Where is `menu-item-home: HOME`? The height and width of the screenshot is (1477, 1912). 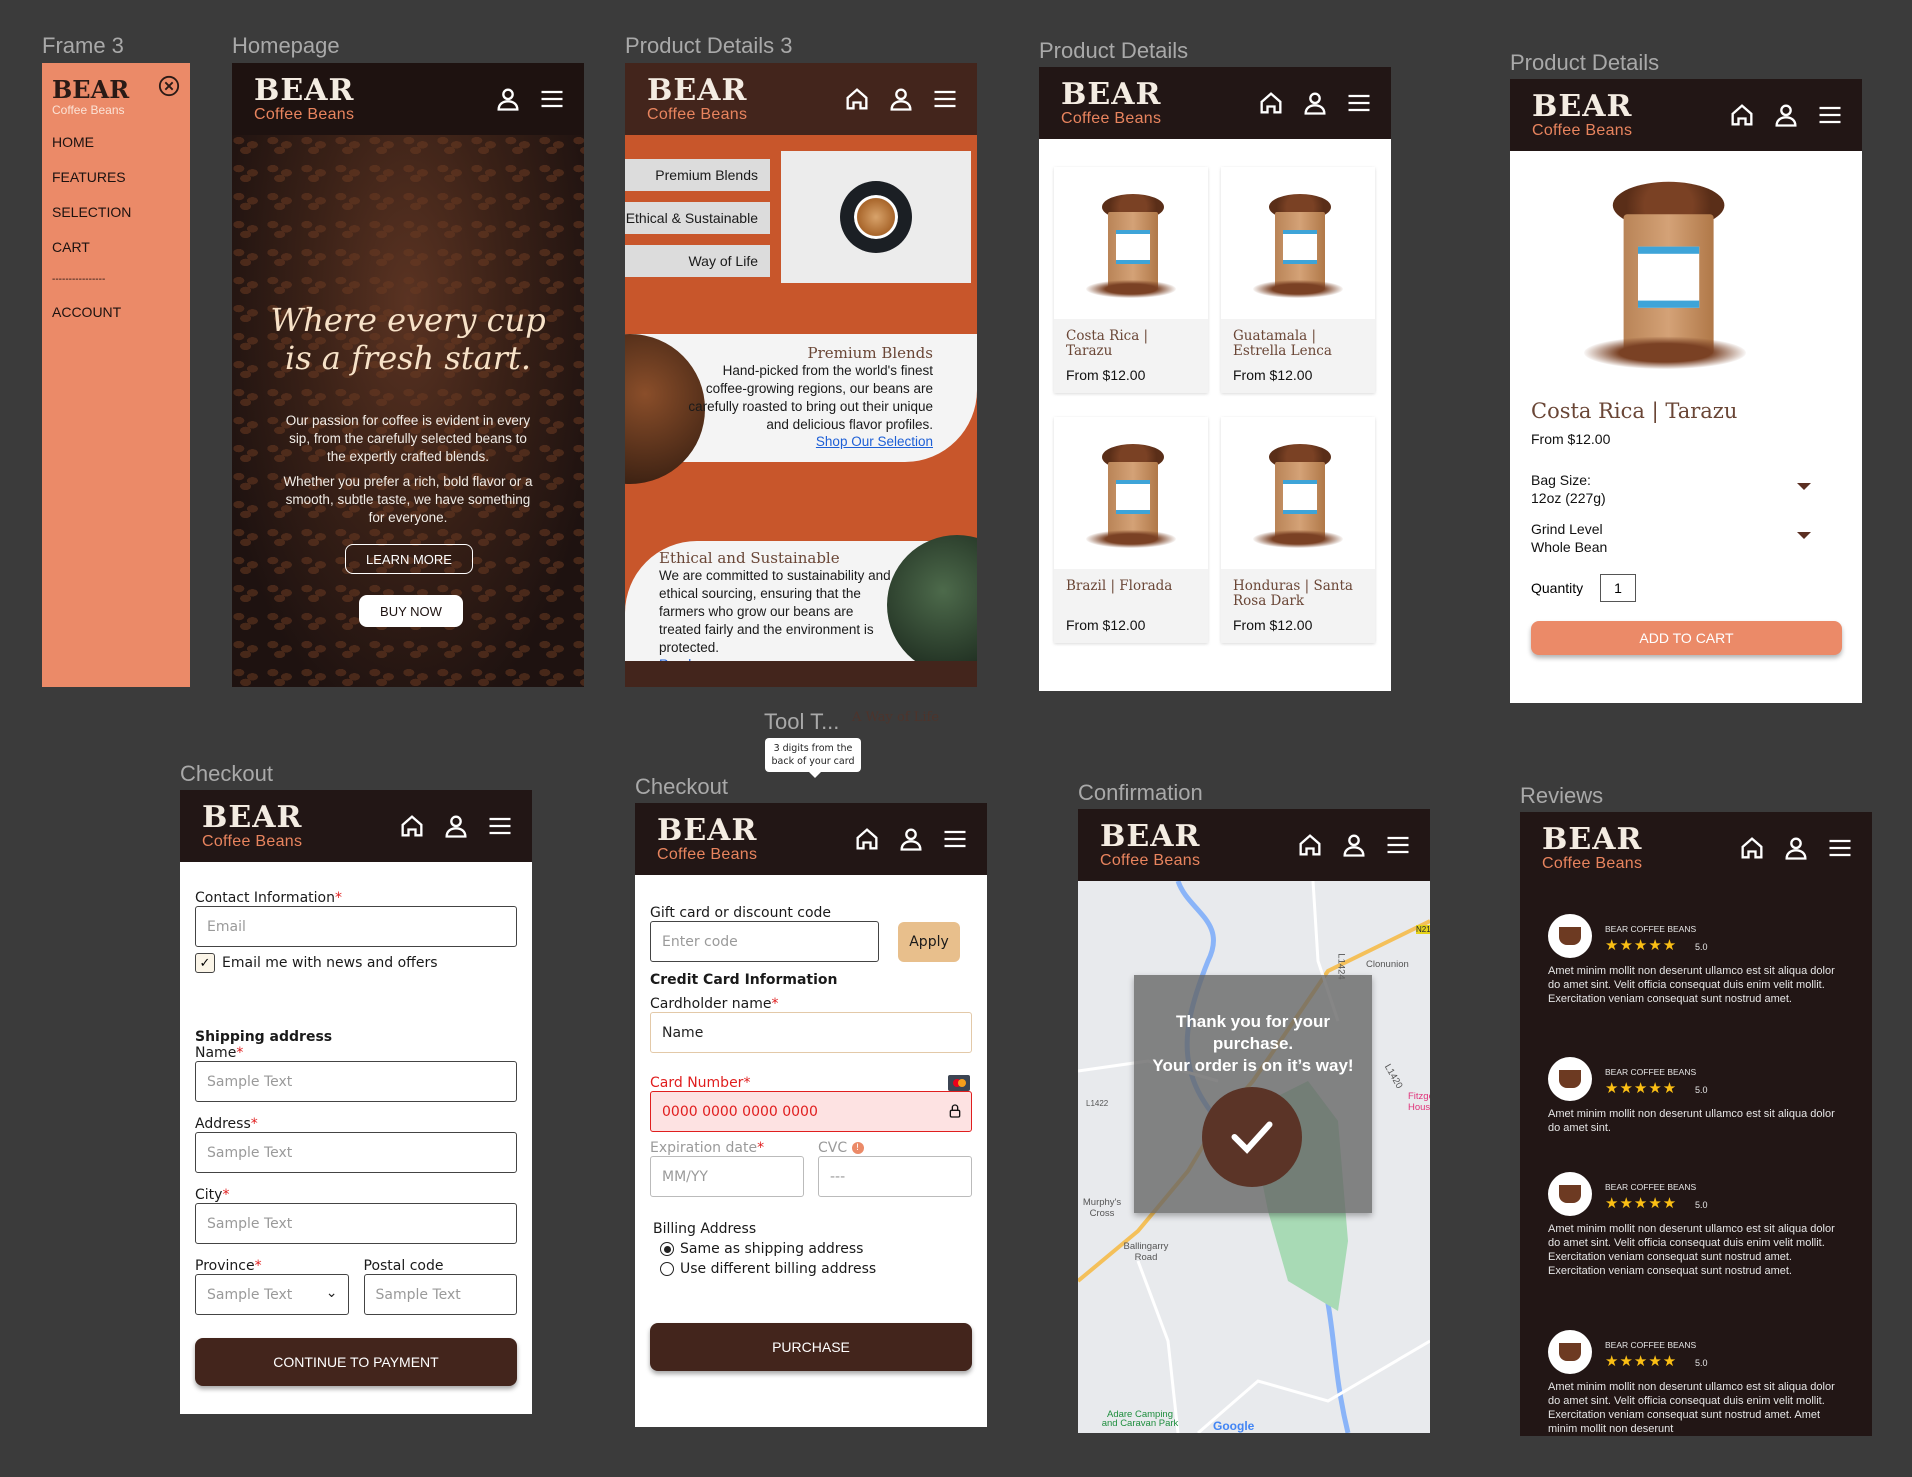 menu-item-home: HOME is located at coordinates (116, 142).